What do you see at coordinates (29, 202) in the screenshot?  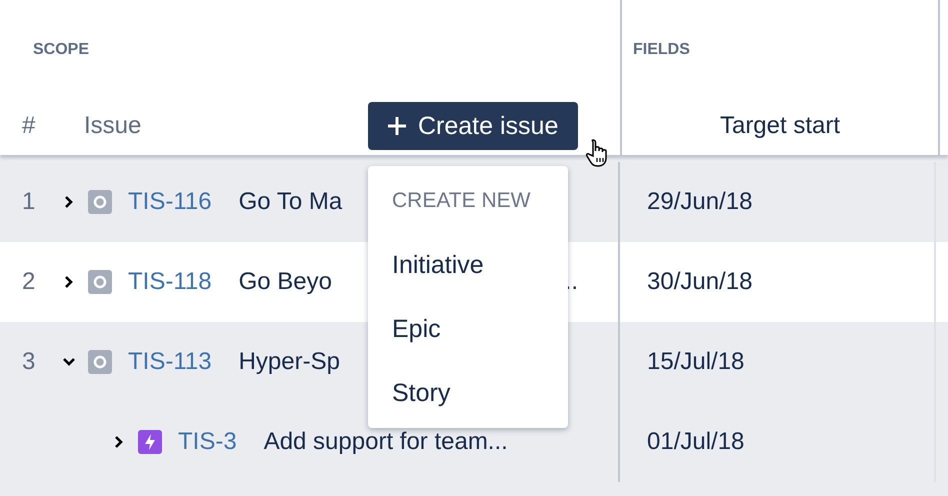 I see `row-number: 1` at bounding box center [29, 202].